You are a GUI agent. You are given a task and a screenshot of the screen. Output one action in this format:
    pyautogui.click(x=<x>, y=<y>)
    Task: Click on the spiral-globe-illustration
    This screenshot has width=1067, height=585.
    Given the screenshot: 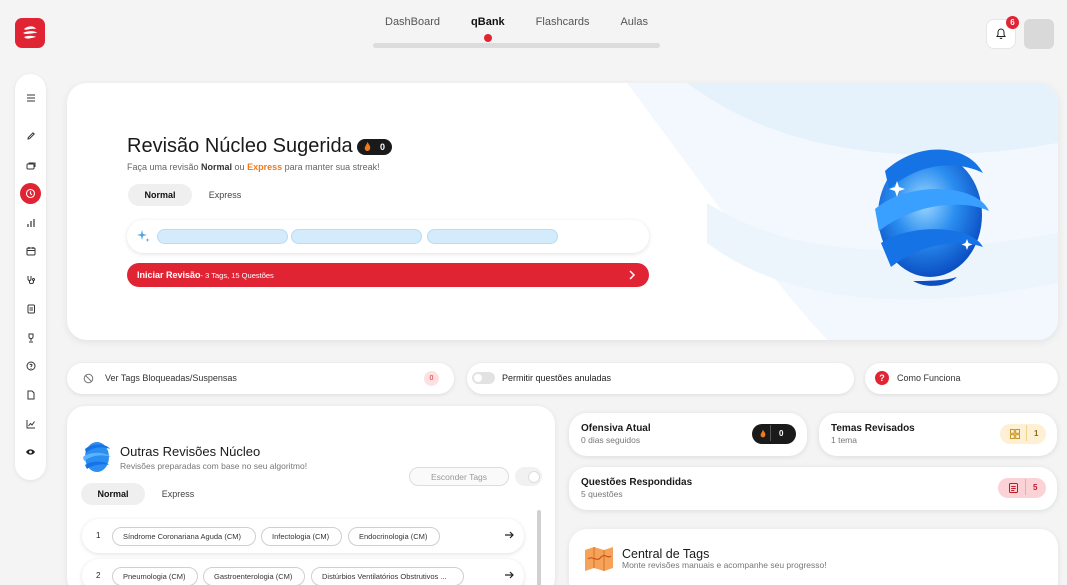 What is the action you would take?
    pyautogui.click(x=932, y=217)
    